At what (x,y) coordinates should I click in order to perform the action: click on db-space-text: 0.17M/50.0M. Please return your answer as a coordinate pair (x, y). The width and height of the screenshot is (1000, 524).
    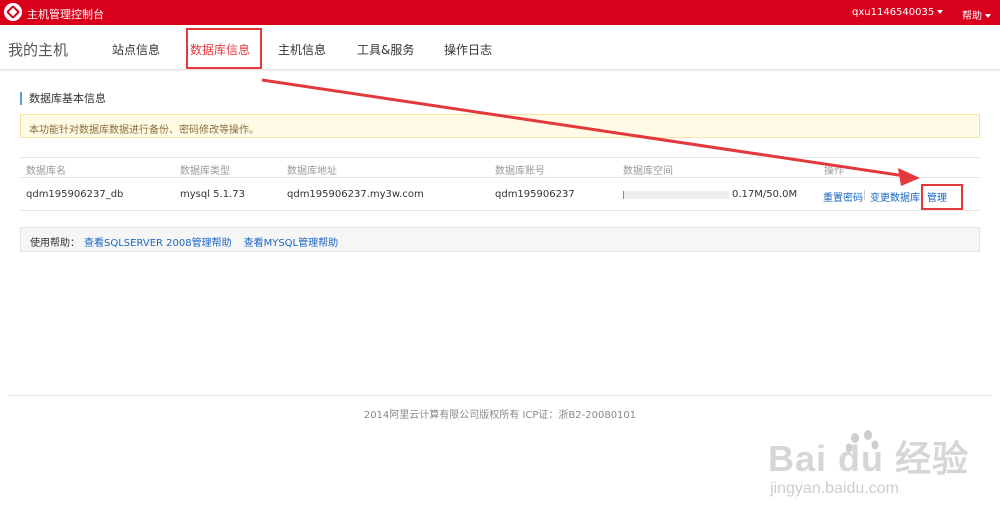
    Looking at the image, I should click on (765, 194).